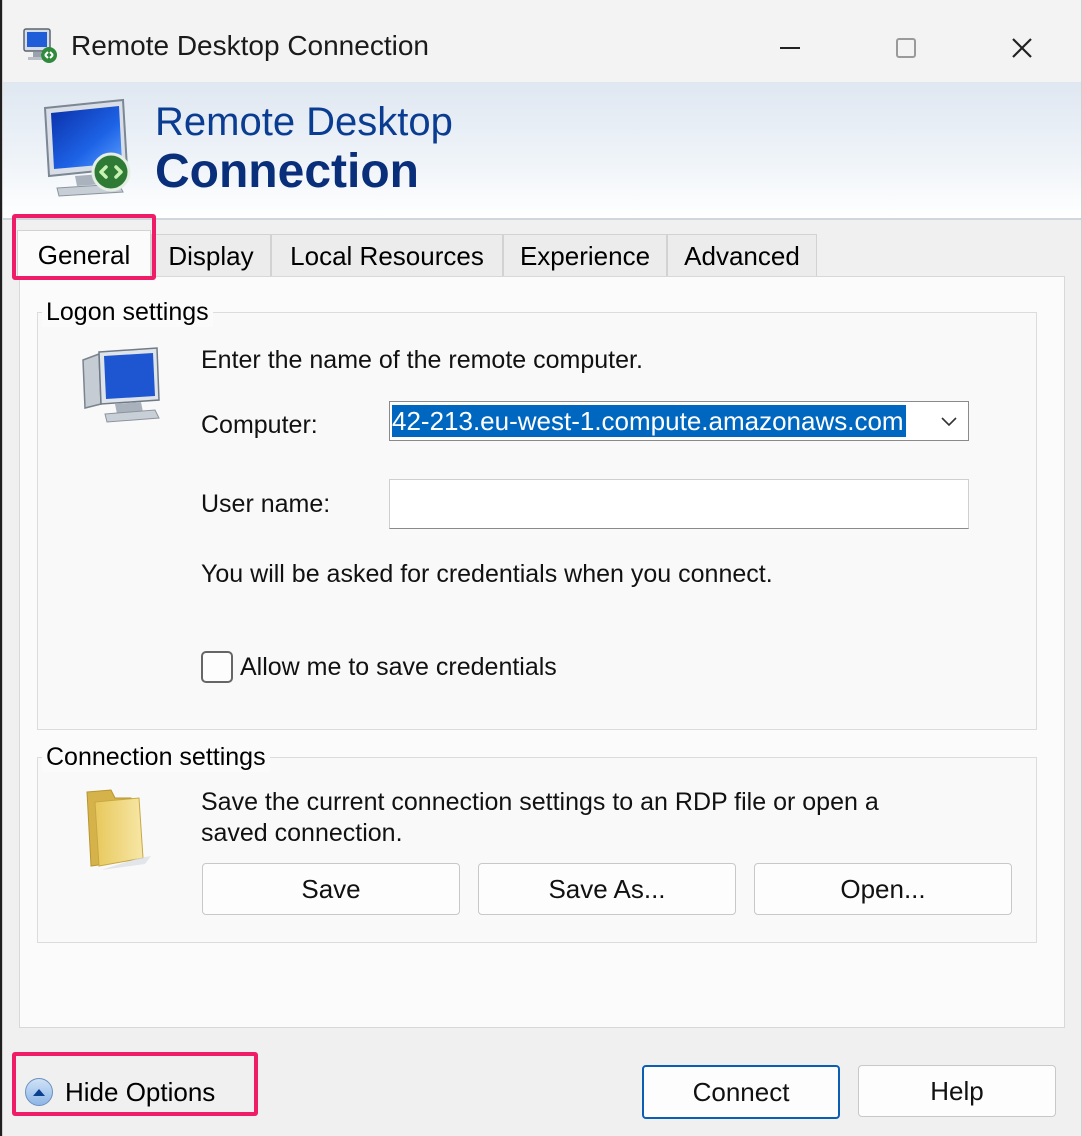  What do you see at coordinates (156, 757) in the screenshot?
I see `connection-settings-title: Connection settings` at bounding box center [156, 757].